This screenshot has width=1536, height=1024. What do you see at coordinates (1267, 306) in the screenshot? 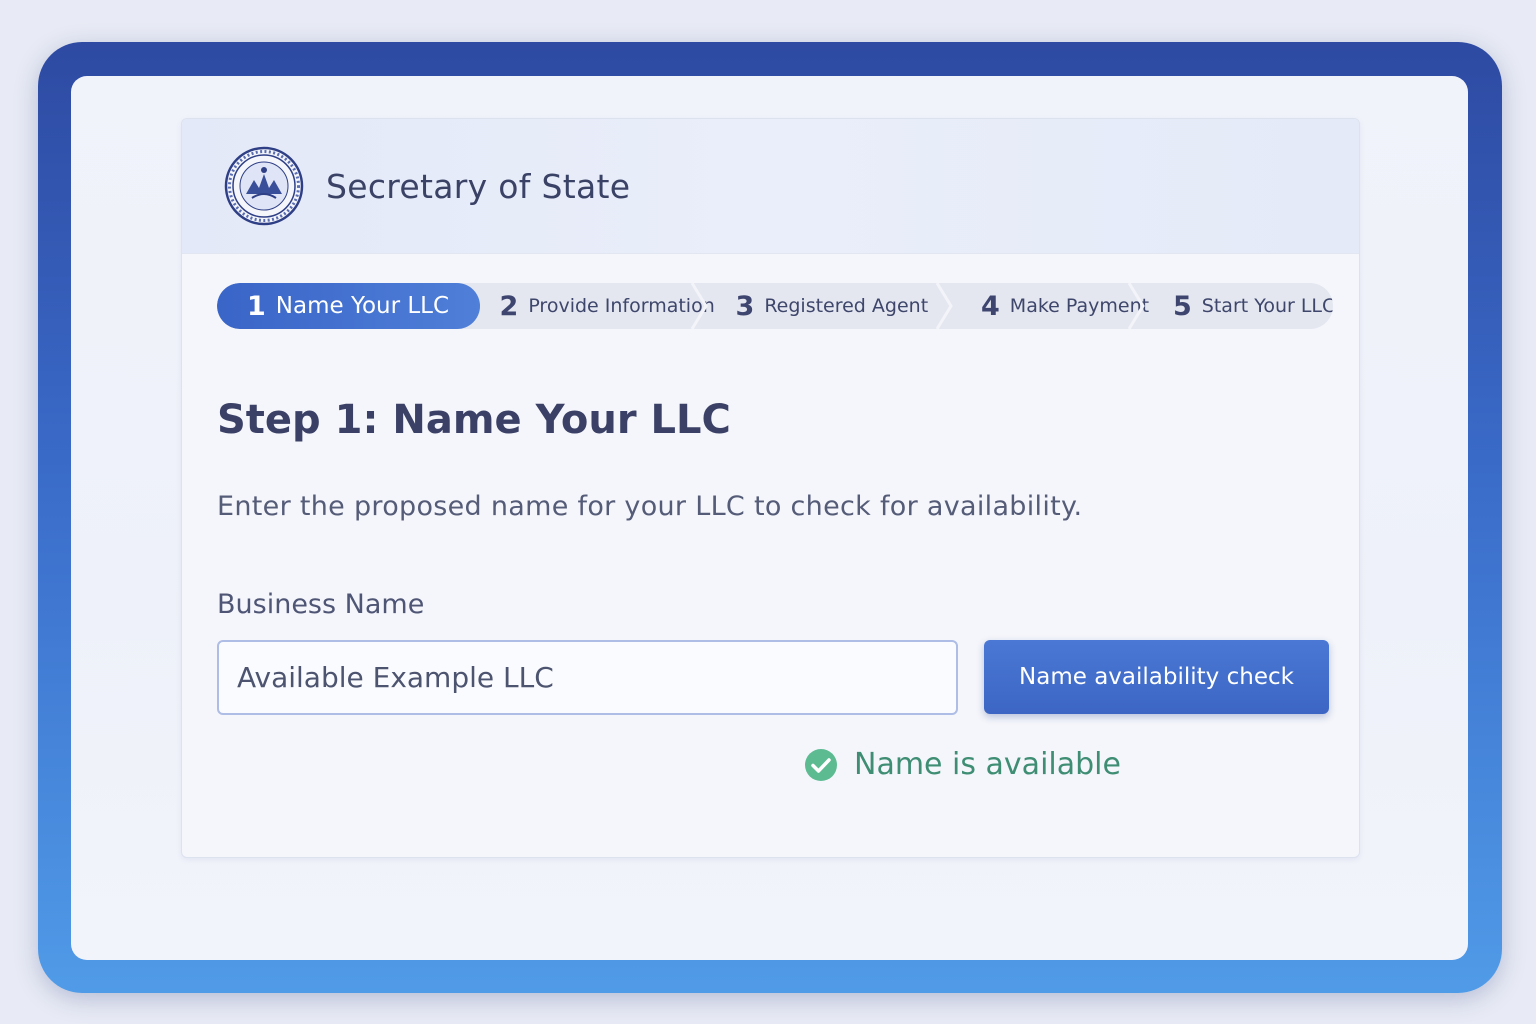
I see `step-label: Start Your LLC` at bounding box center [1267, 306].